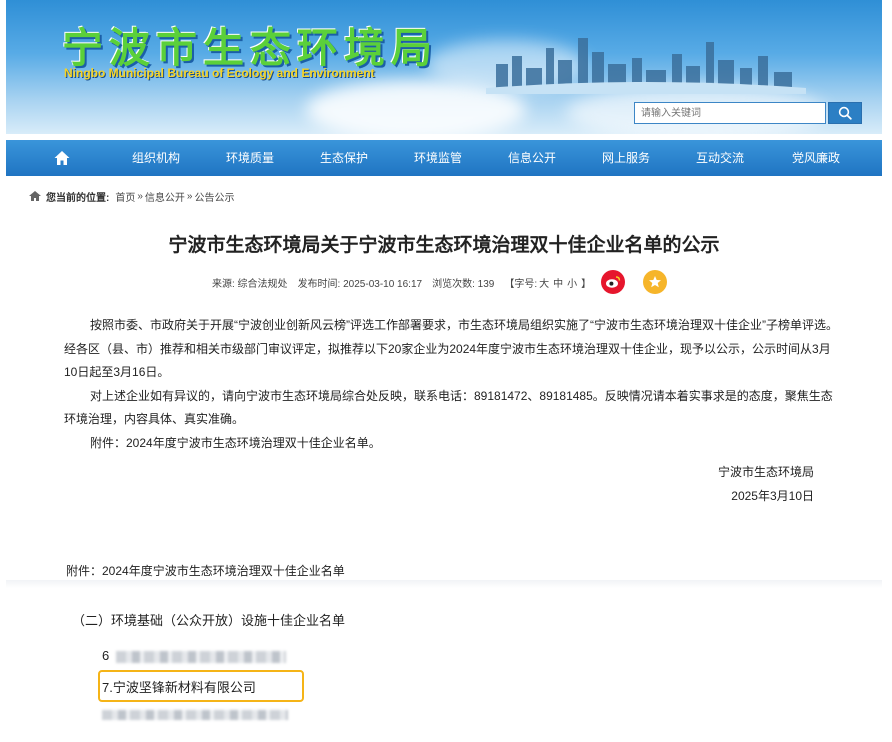 This screenshot has width=892, height=742. Describe the element at coordinates (772, 496) in the screenshot. I see `signature-date: 2025年3月10日` at that location.